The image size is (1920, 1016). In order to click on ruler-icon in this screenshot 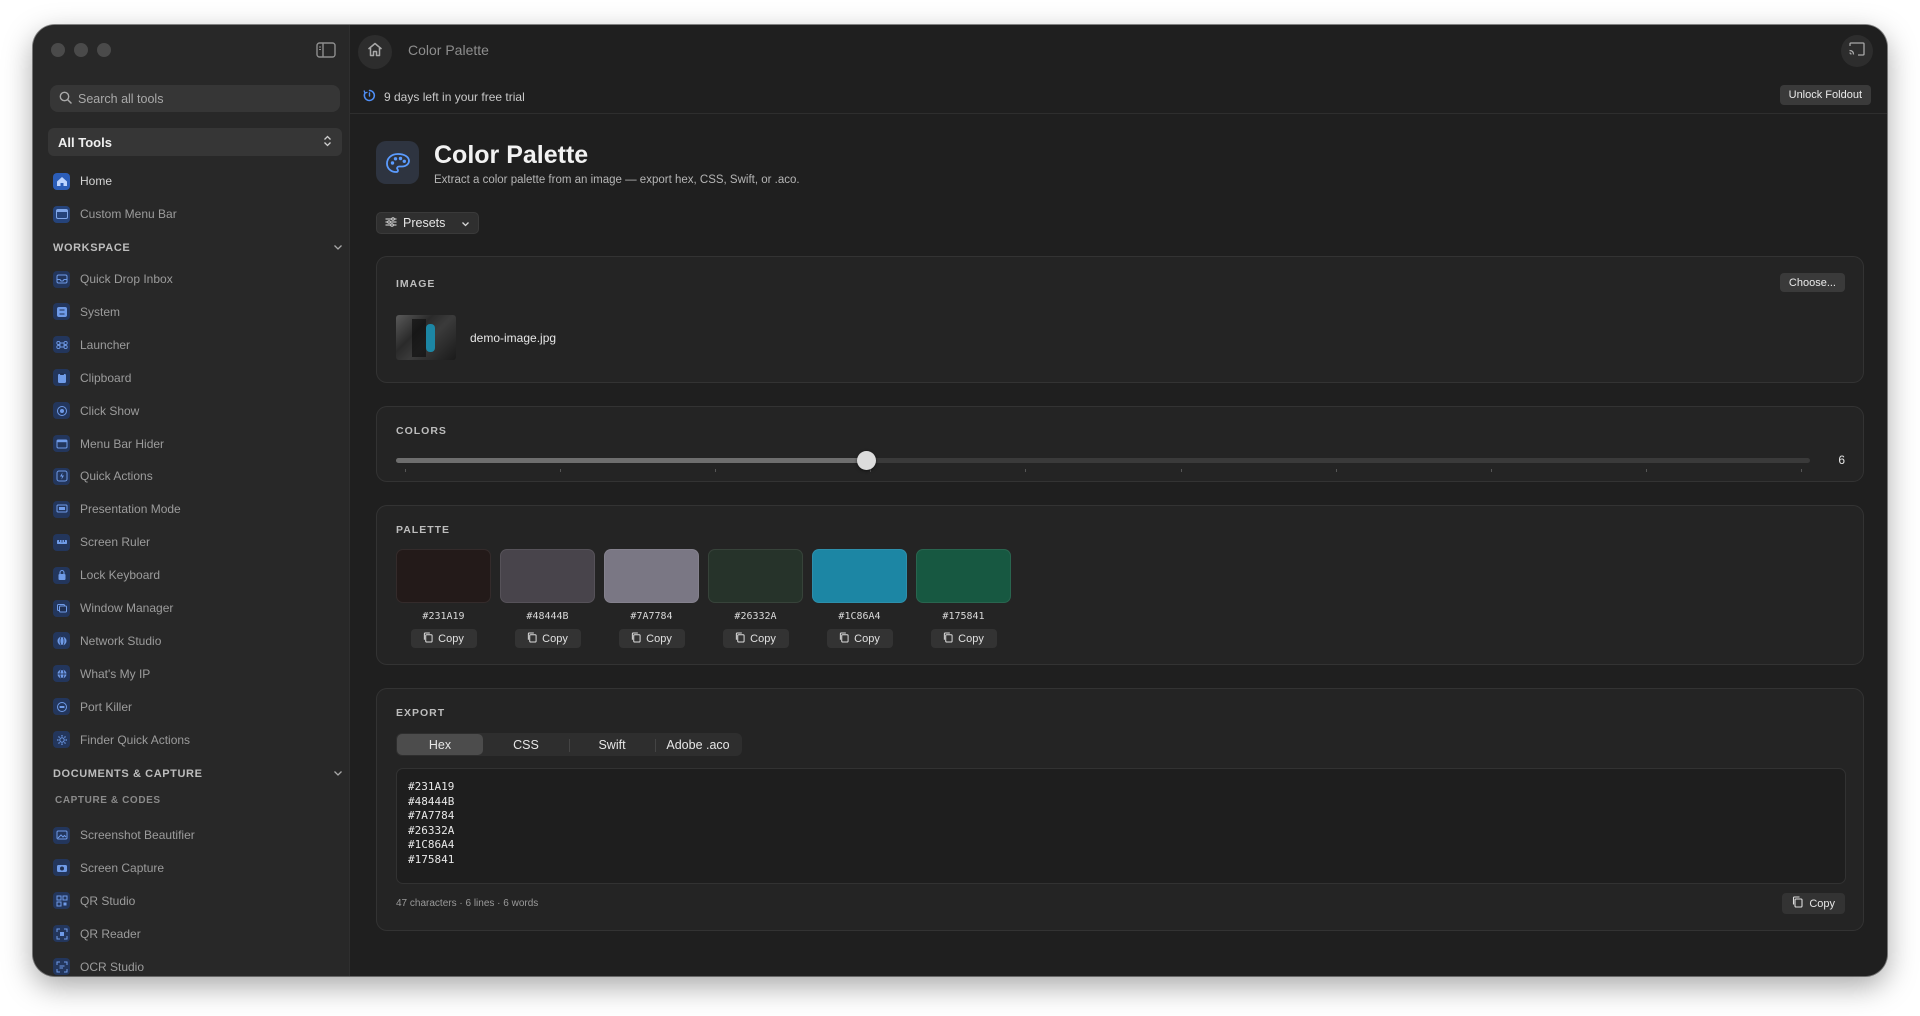, I will do `click(61, 542)`.